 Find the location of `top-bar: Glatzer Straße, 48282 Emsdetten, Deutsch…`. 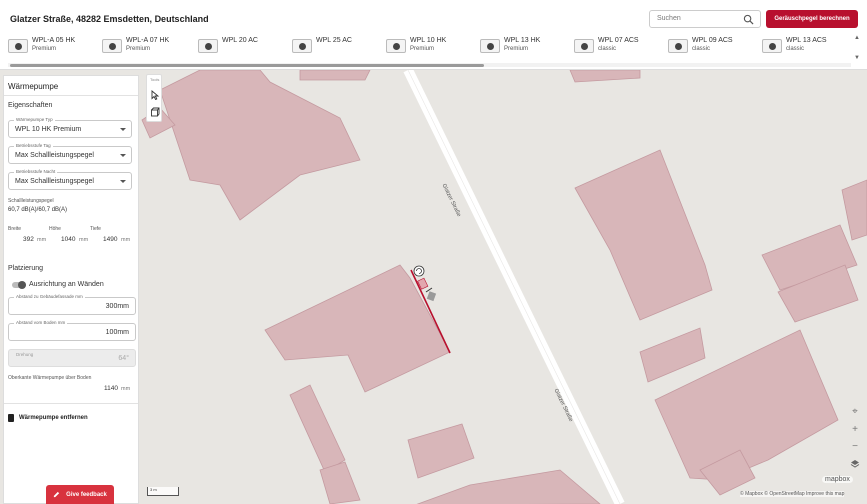

top-bar: Glatzer Straße, 48282 Emsdetten, Deutsch… is located at coordinates (433, 35).